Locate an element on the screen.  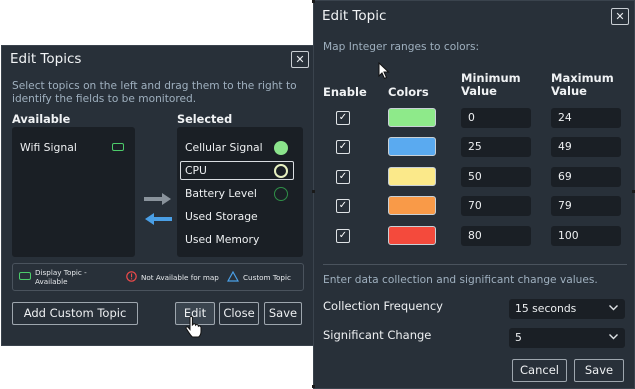
map-ranges-hint: Map Integer ranges to colors: is located at coordinates (401, 47).